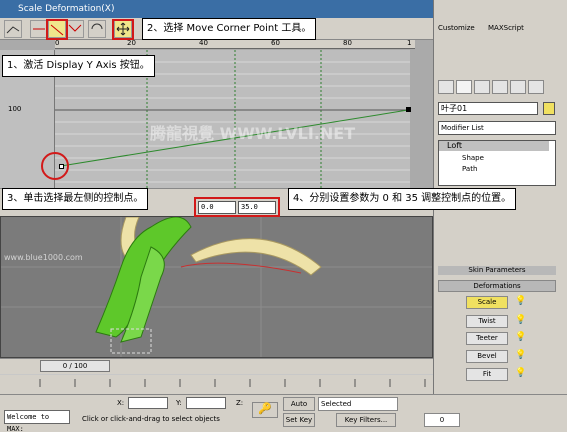  Describe the element at coordinates (506, 28) in the screenshot. I see `menu-maxscript: MAXScript` at that location.